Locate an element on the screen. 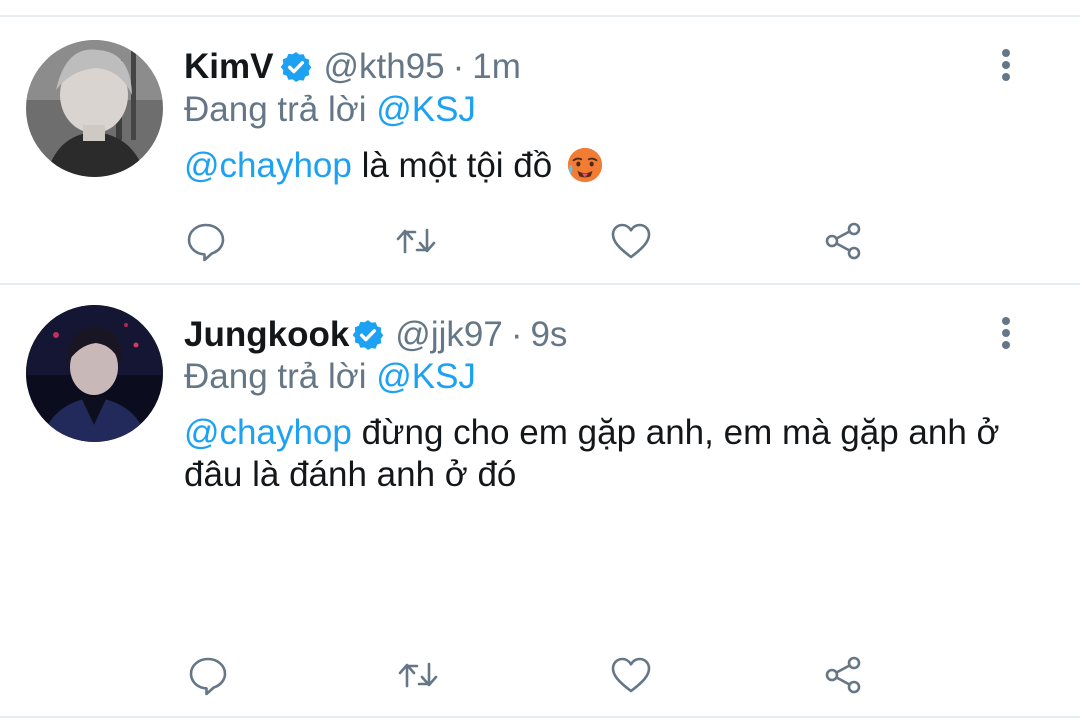  divider is located at coordinates (540, 717).